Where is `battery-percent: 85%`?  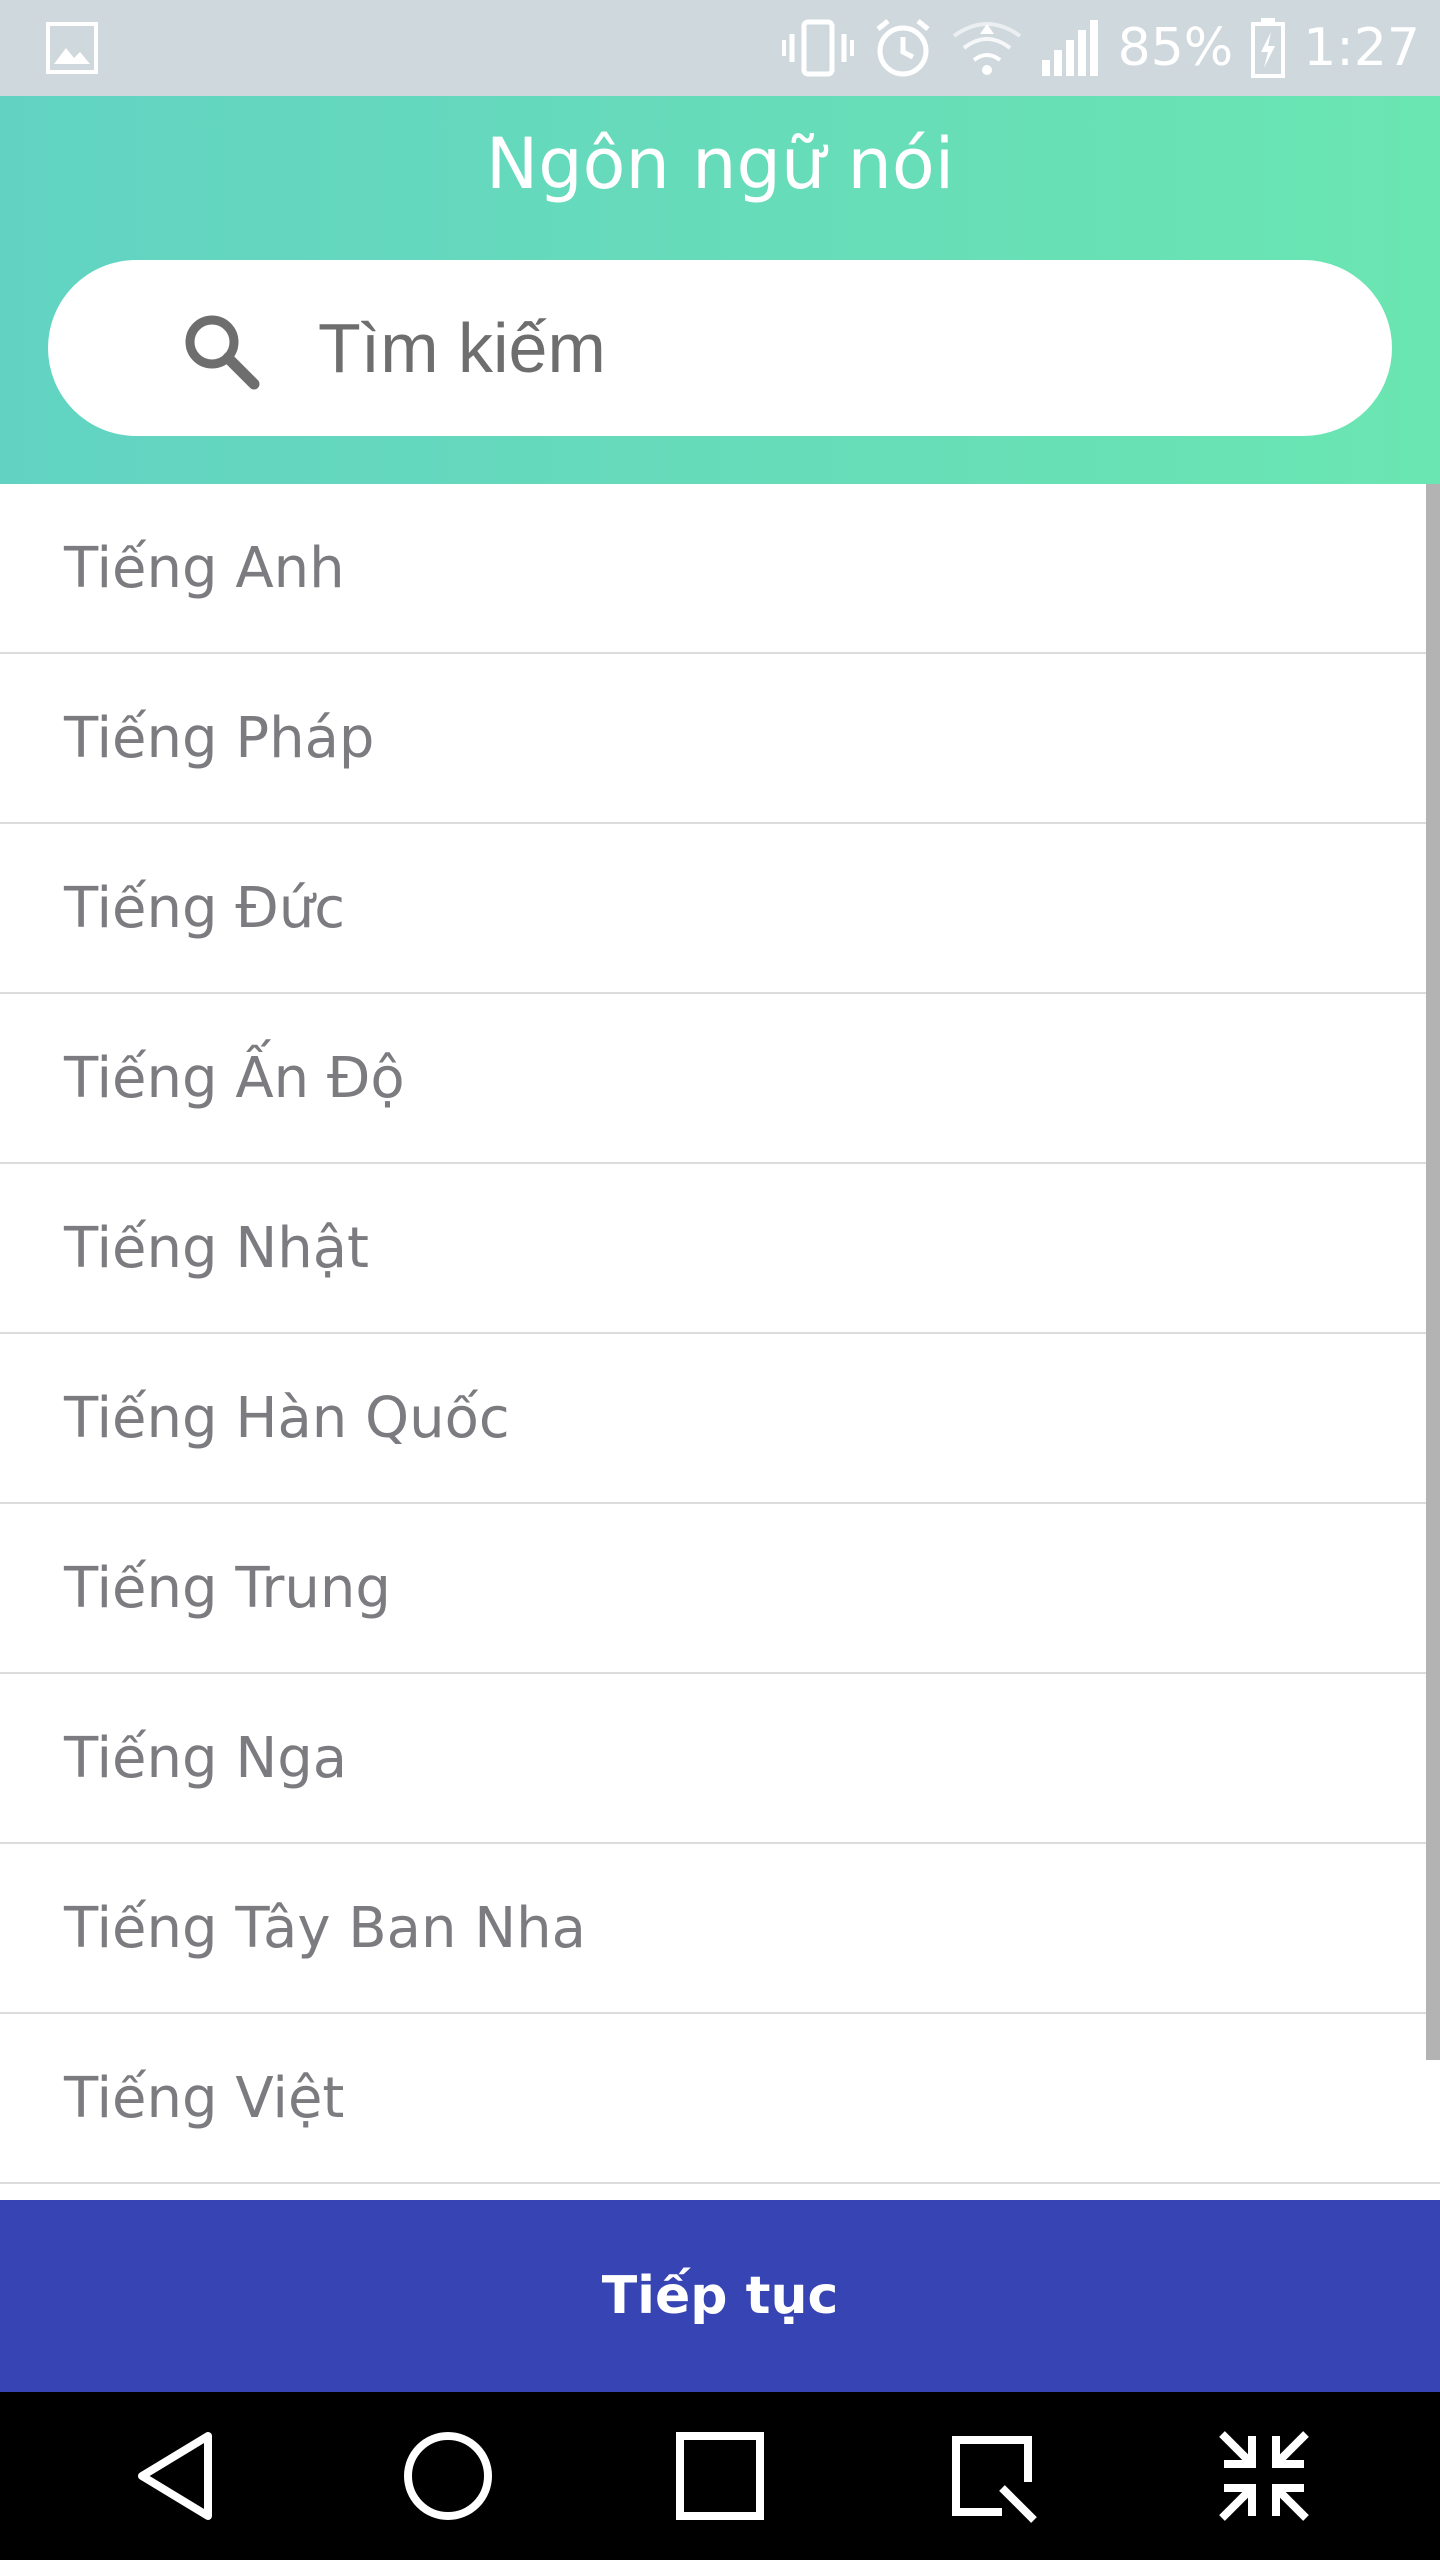
battery-percent: 85% is located at coordinates (1175, 48).